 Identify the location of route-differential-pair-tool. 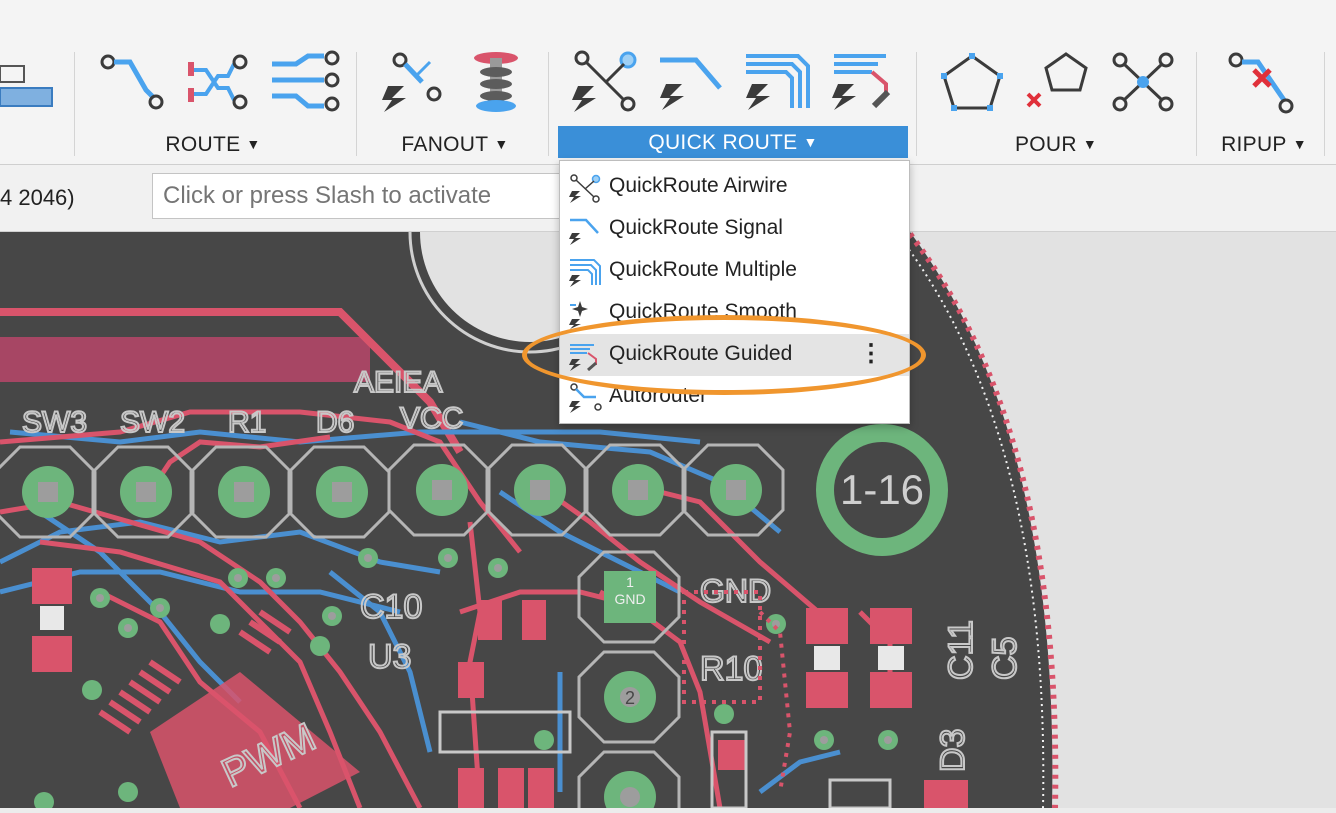
(216, 82).